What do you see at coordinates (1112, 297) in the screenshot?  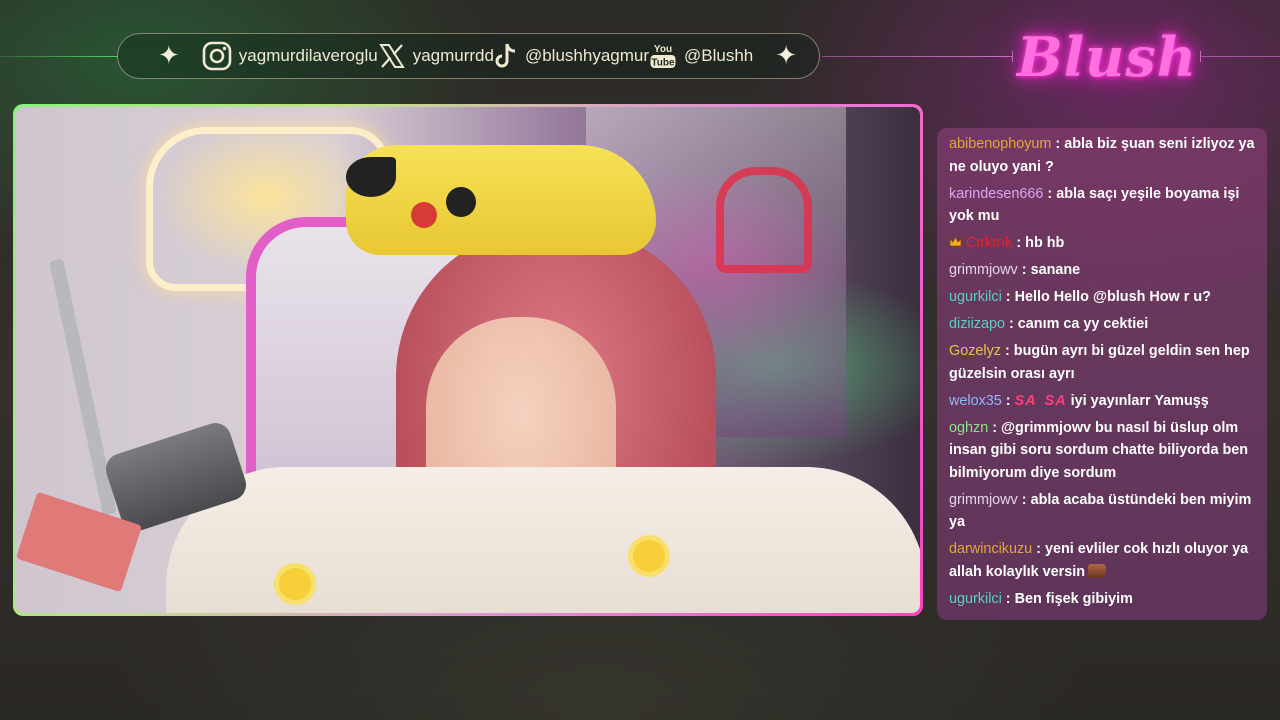 I see `chat-text: Hello Hello @blush How r u?` at bounding box center [1112, 297].